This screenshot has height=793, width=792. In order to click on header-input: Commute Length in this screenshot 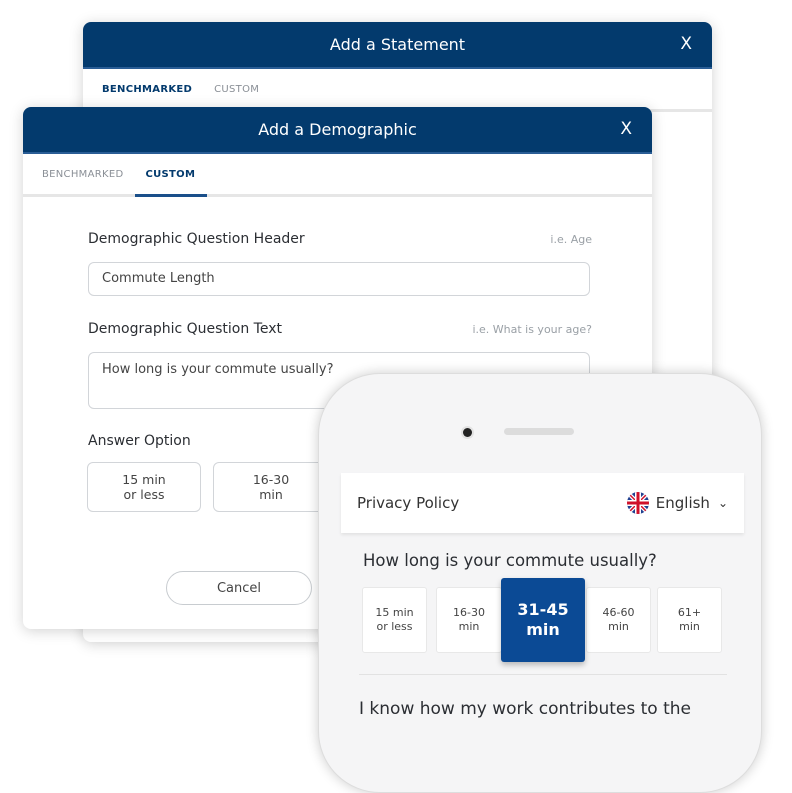, I will do `click(339, 279)`.